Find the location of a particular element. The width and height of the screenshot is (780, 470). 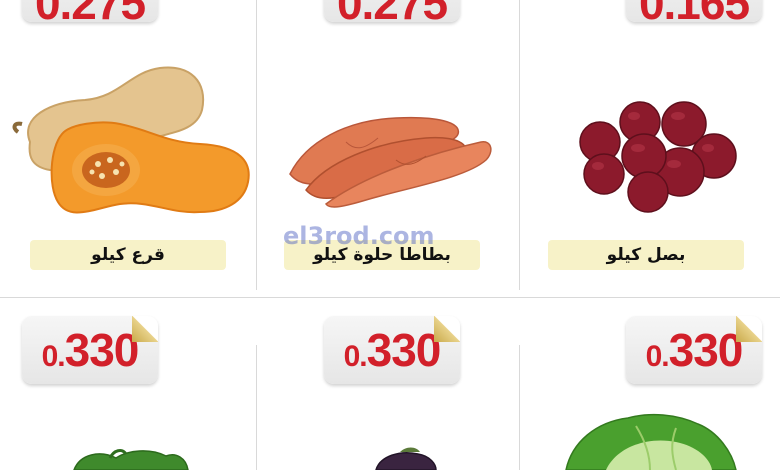

product-label-onion: بصل كيلو is located at coordinates (646, 255).